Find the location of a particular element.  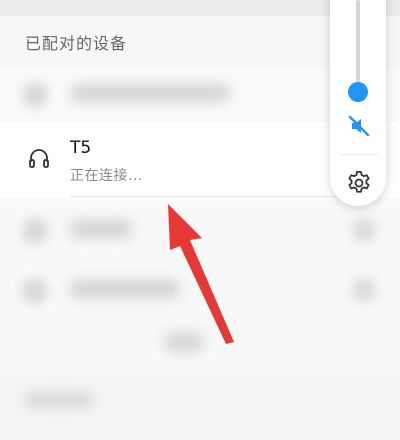

headphones-icon is located at coordinates (39, 158).